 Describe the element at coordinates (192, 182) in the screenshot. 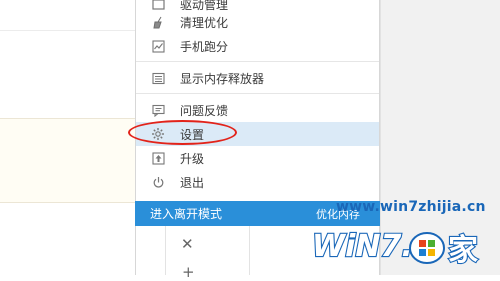

I see `menu-item-label: 退出` at that location.